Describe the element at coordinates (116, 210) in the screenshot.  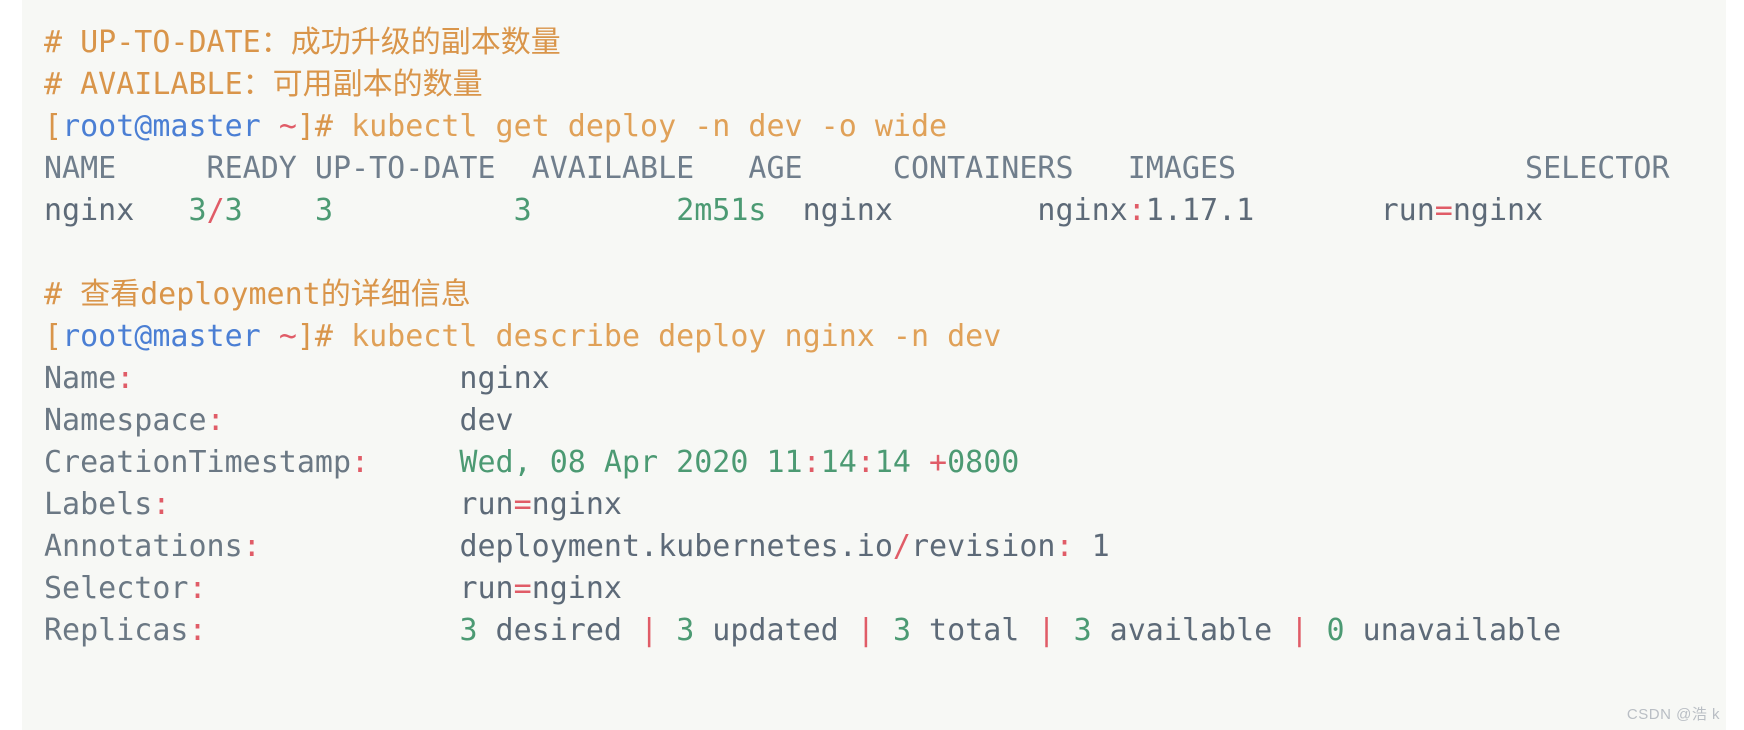
I see `table-data-row-seg-0: nginx` at that location.